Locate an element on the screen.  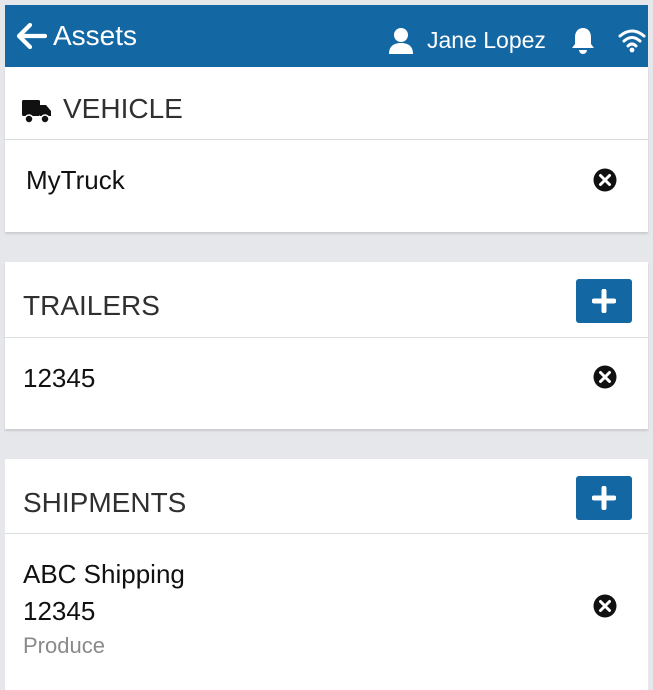
remove-trailer-button is located at coordinates (605, 377).